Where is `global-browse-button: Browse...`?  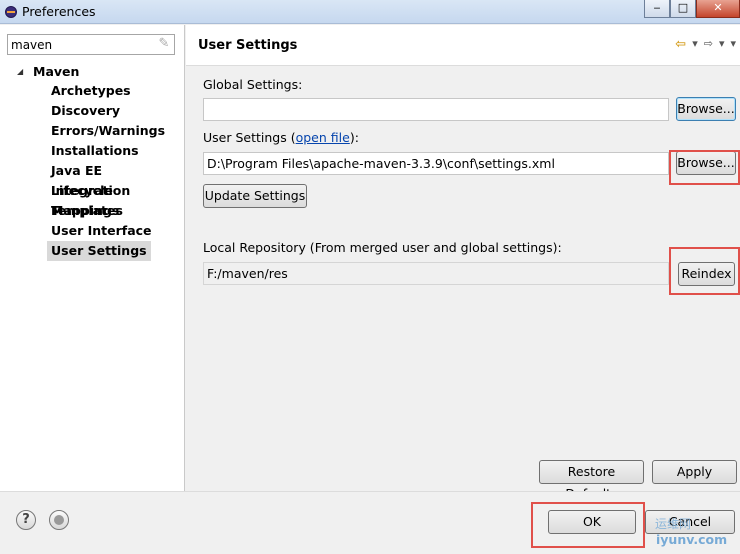 global-browse-button: Browse... is located at coordinates (706, 109).